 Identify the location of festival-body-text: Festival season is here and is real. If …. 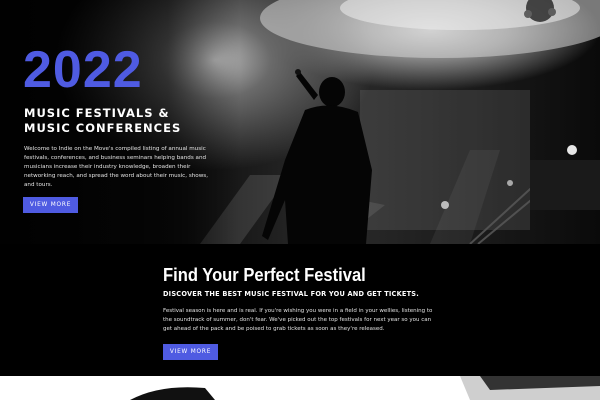
(298, 320).